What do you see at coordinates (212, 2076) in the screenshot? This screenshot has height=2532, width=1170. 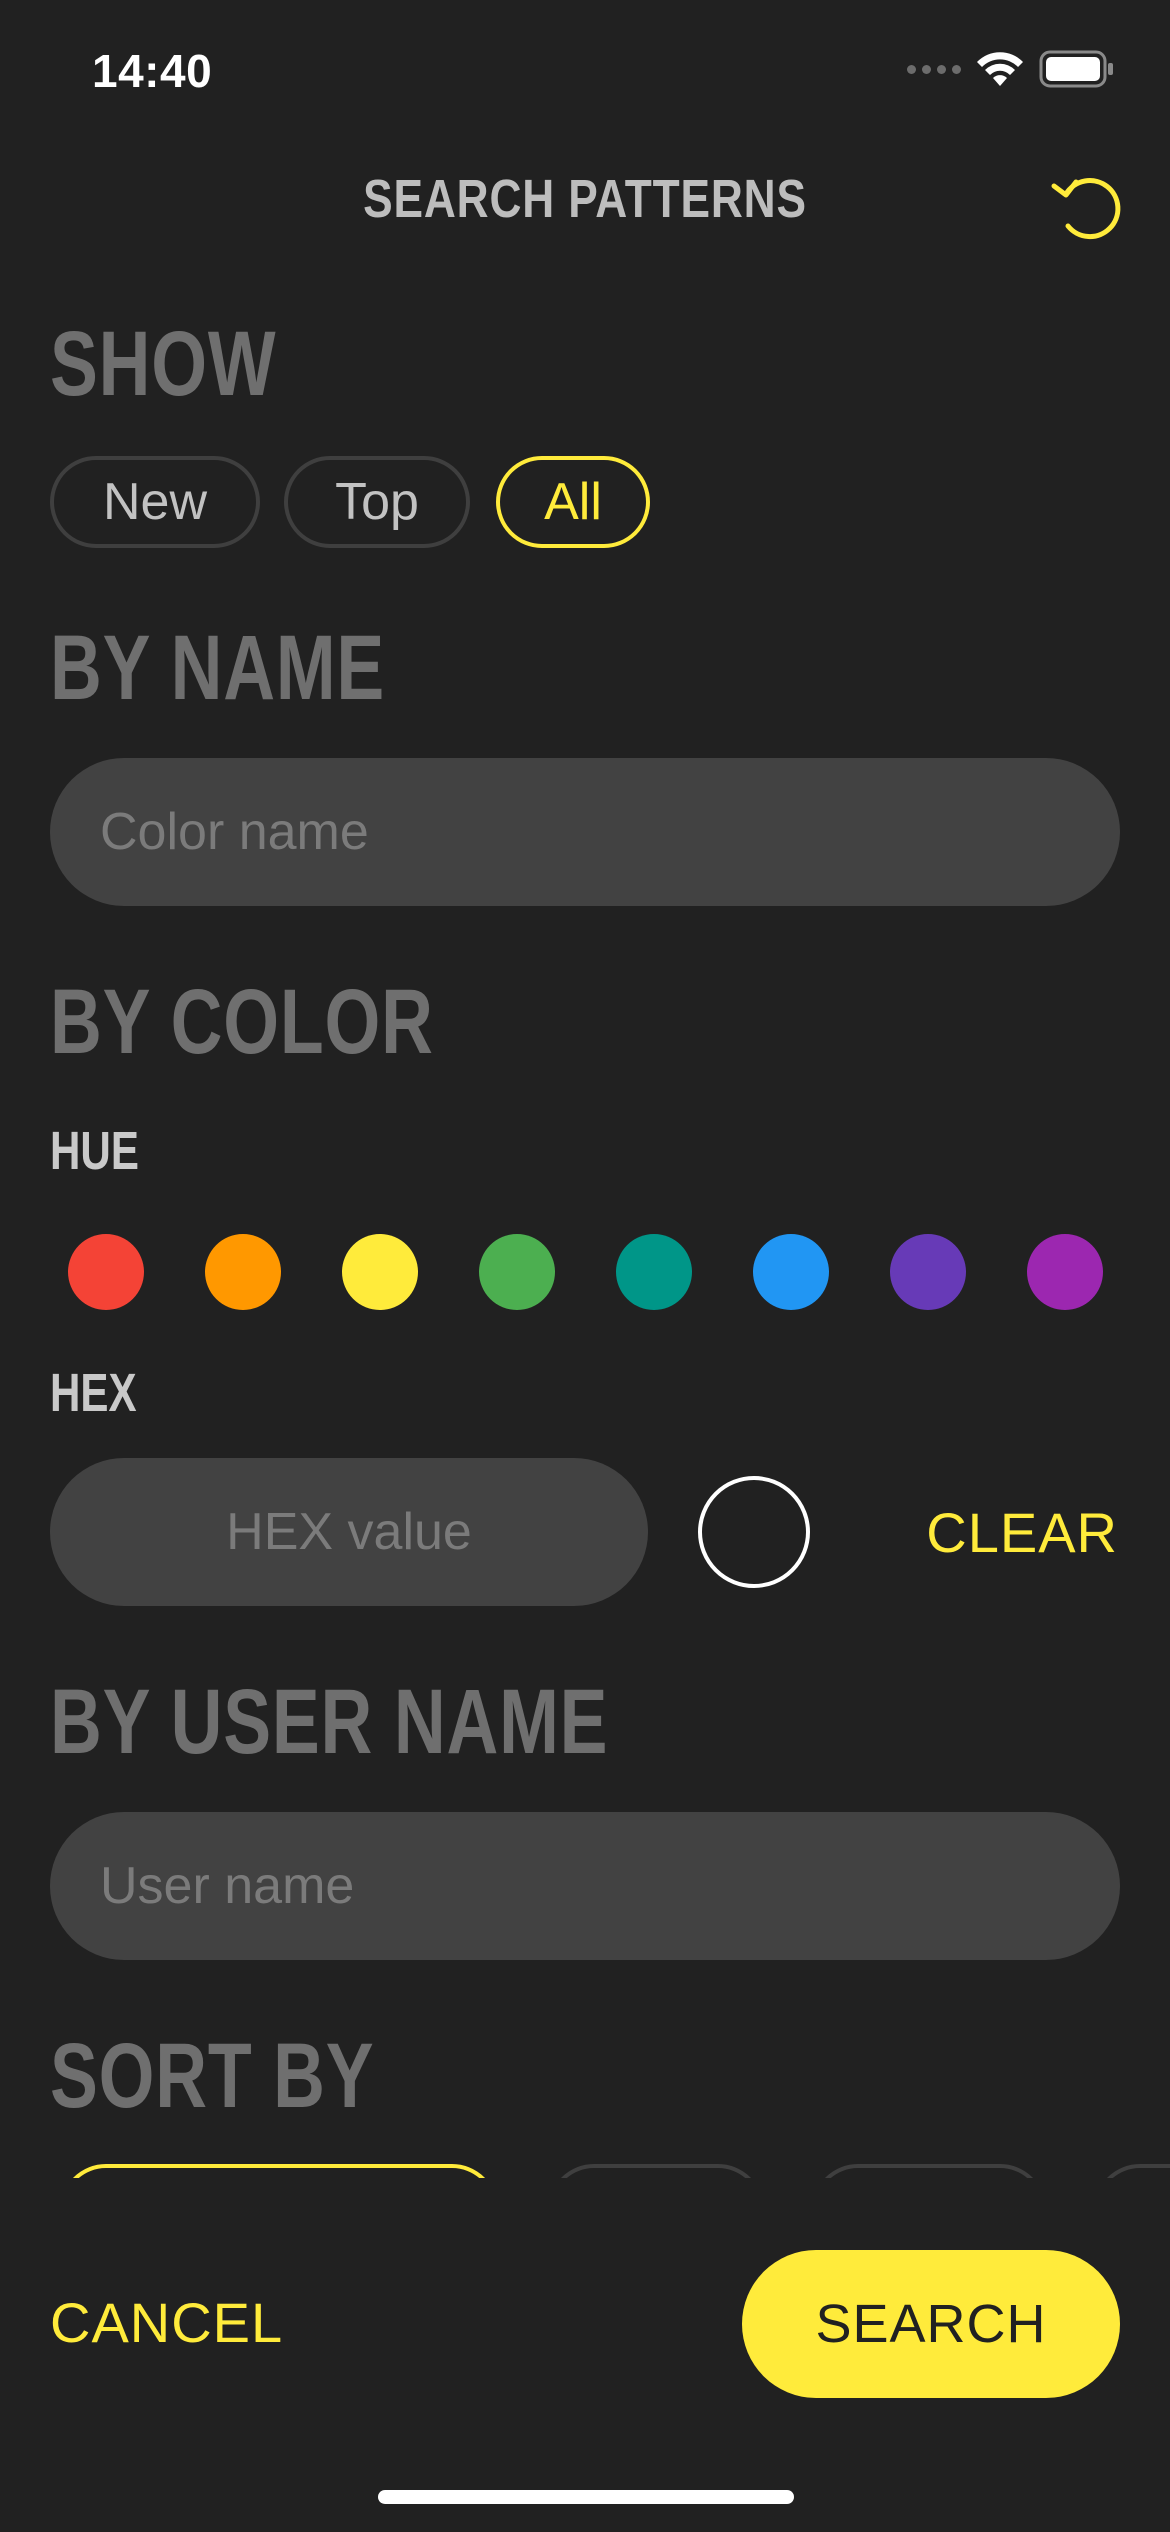 I see `sort-by-section-title: SORT BY` at bounding box center [212, 2076].